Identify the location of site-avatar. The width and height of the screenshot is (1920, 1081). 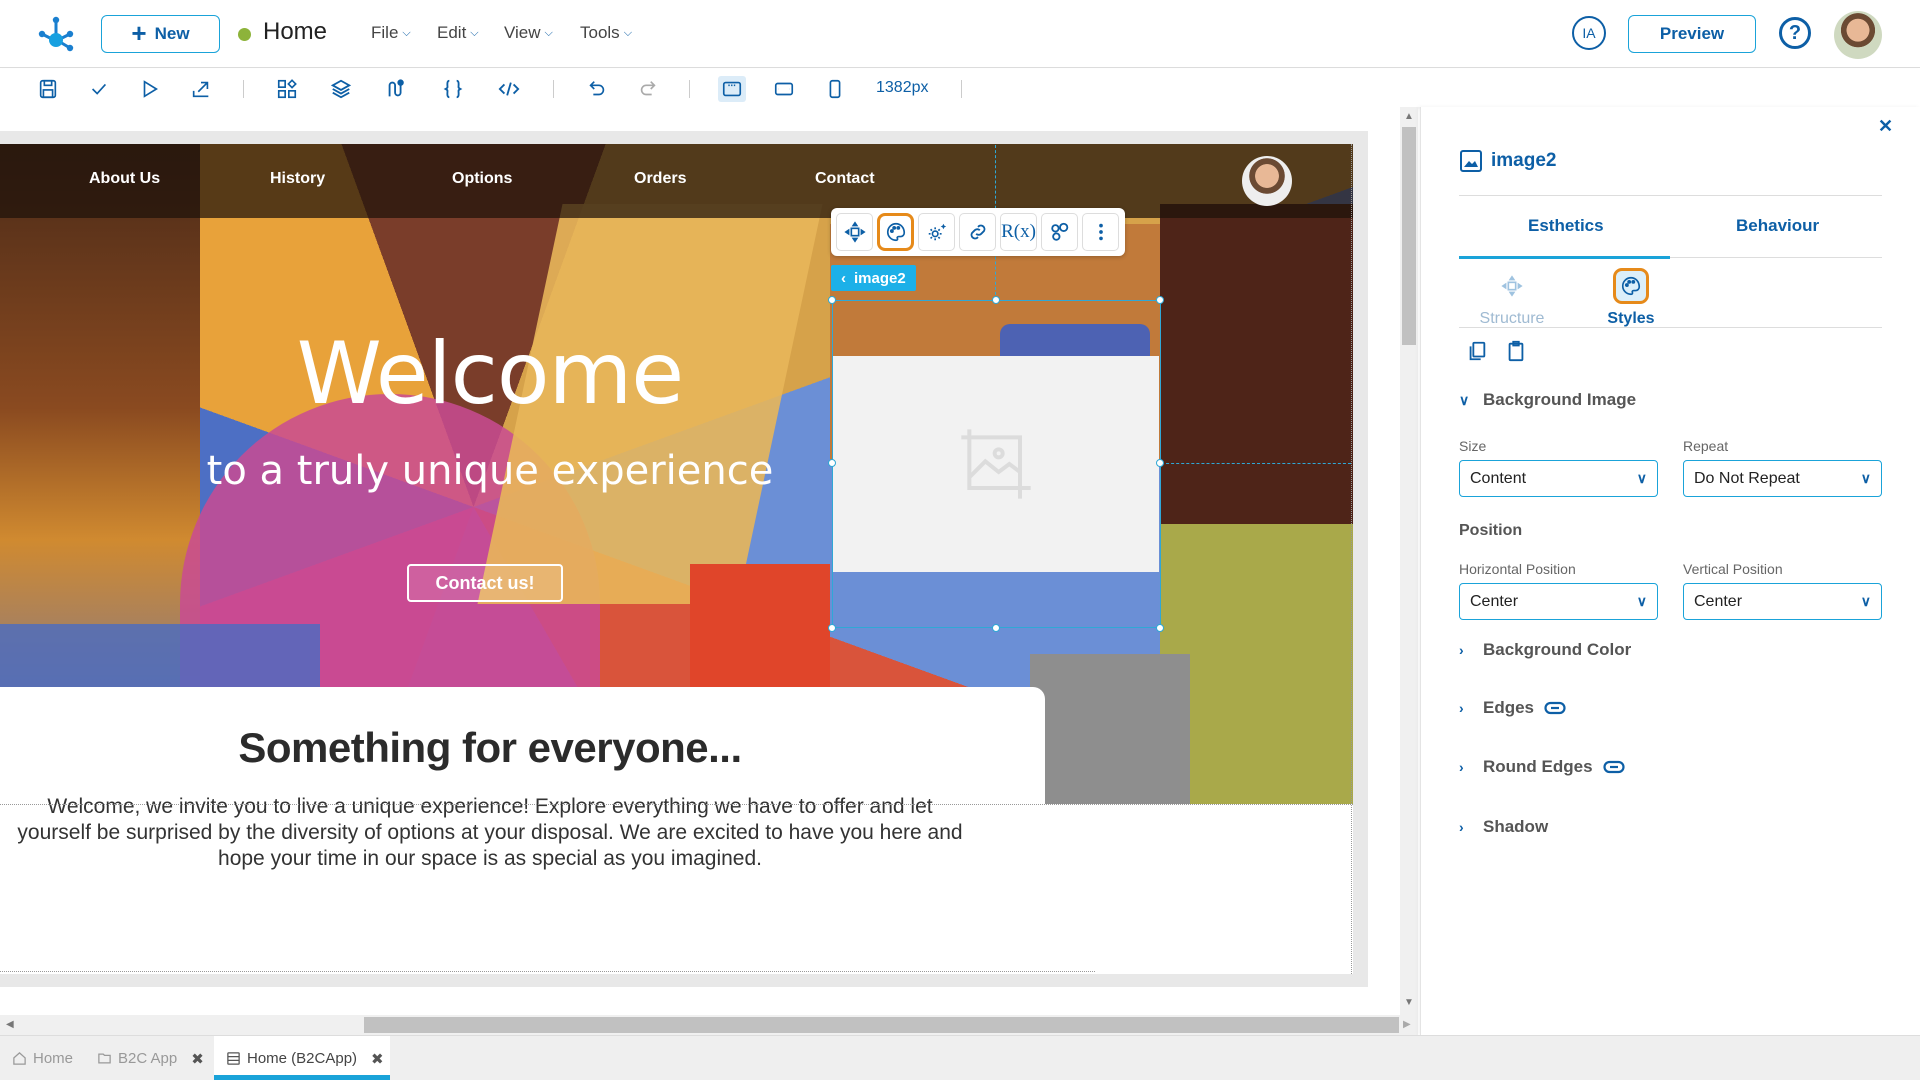
(1267, 181).